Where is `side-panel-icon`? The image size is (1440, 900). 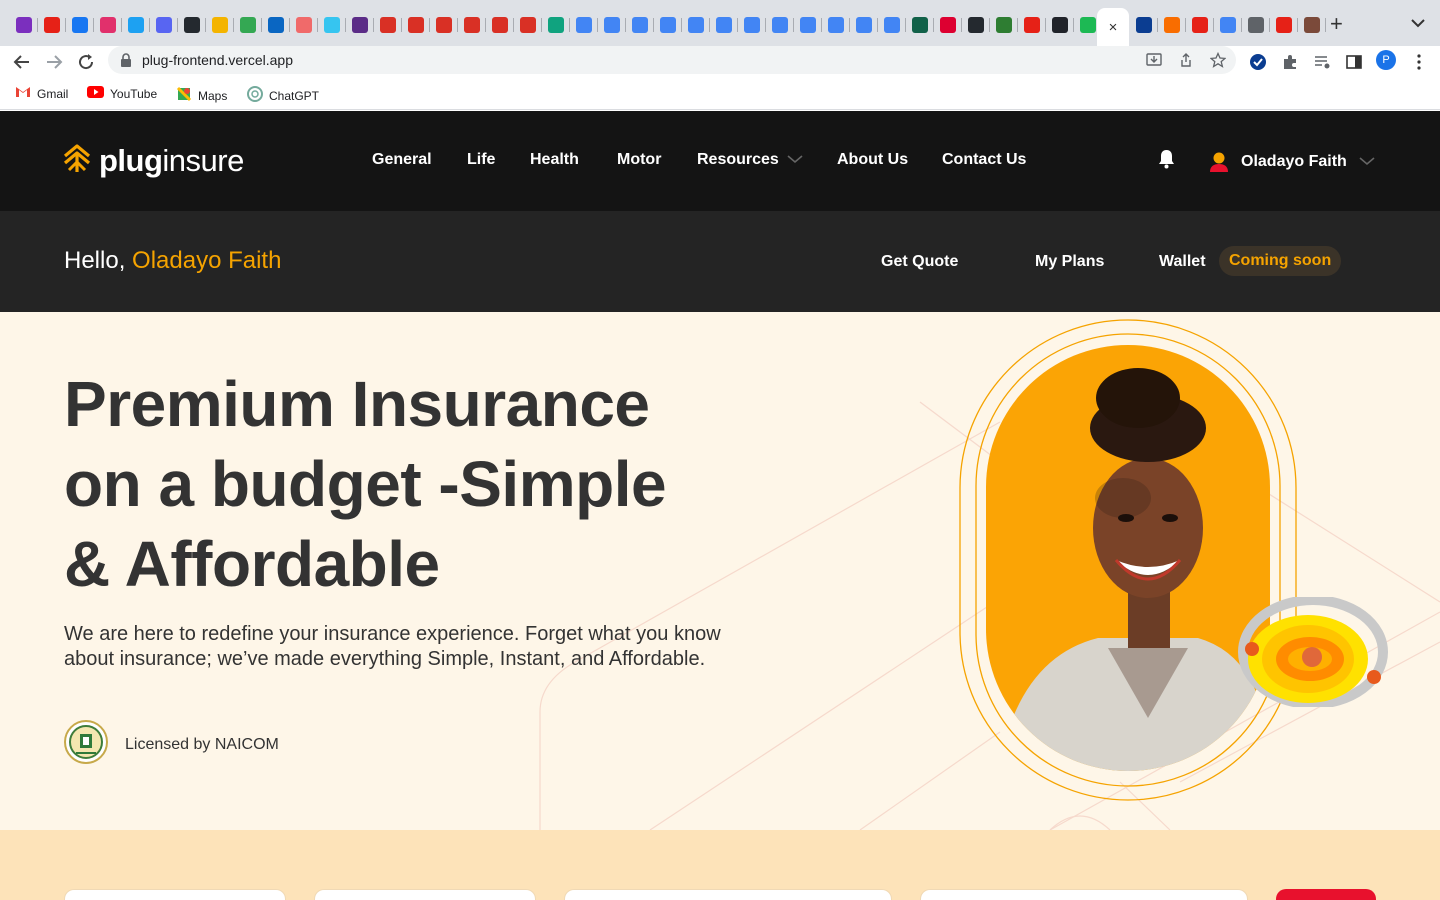 side-panel-icon is located at coordinates (1354, 62).